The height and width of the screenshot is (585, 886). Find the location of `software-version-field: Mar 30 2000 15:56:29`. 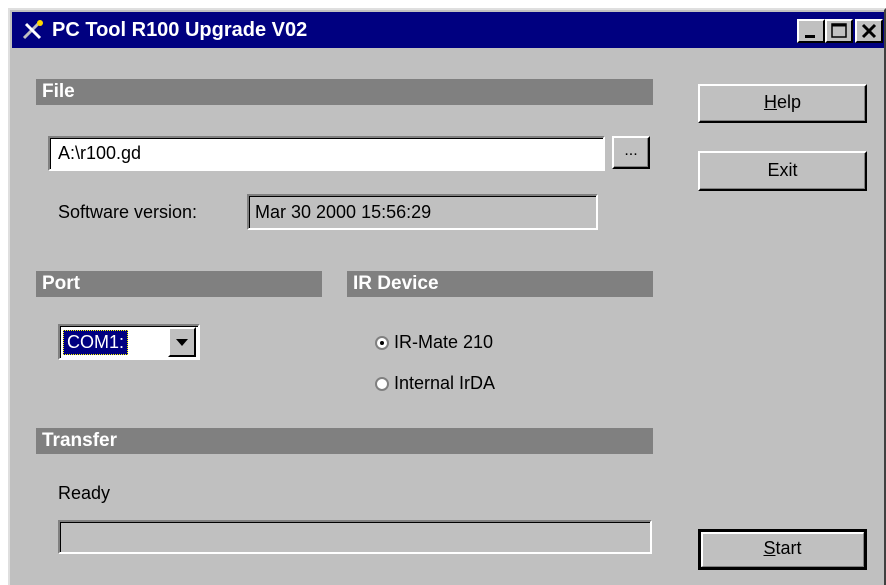

software-version-field: Mar 30 2000 15:56:29 is located at coordinates (422, 212).